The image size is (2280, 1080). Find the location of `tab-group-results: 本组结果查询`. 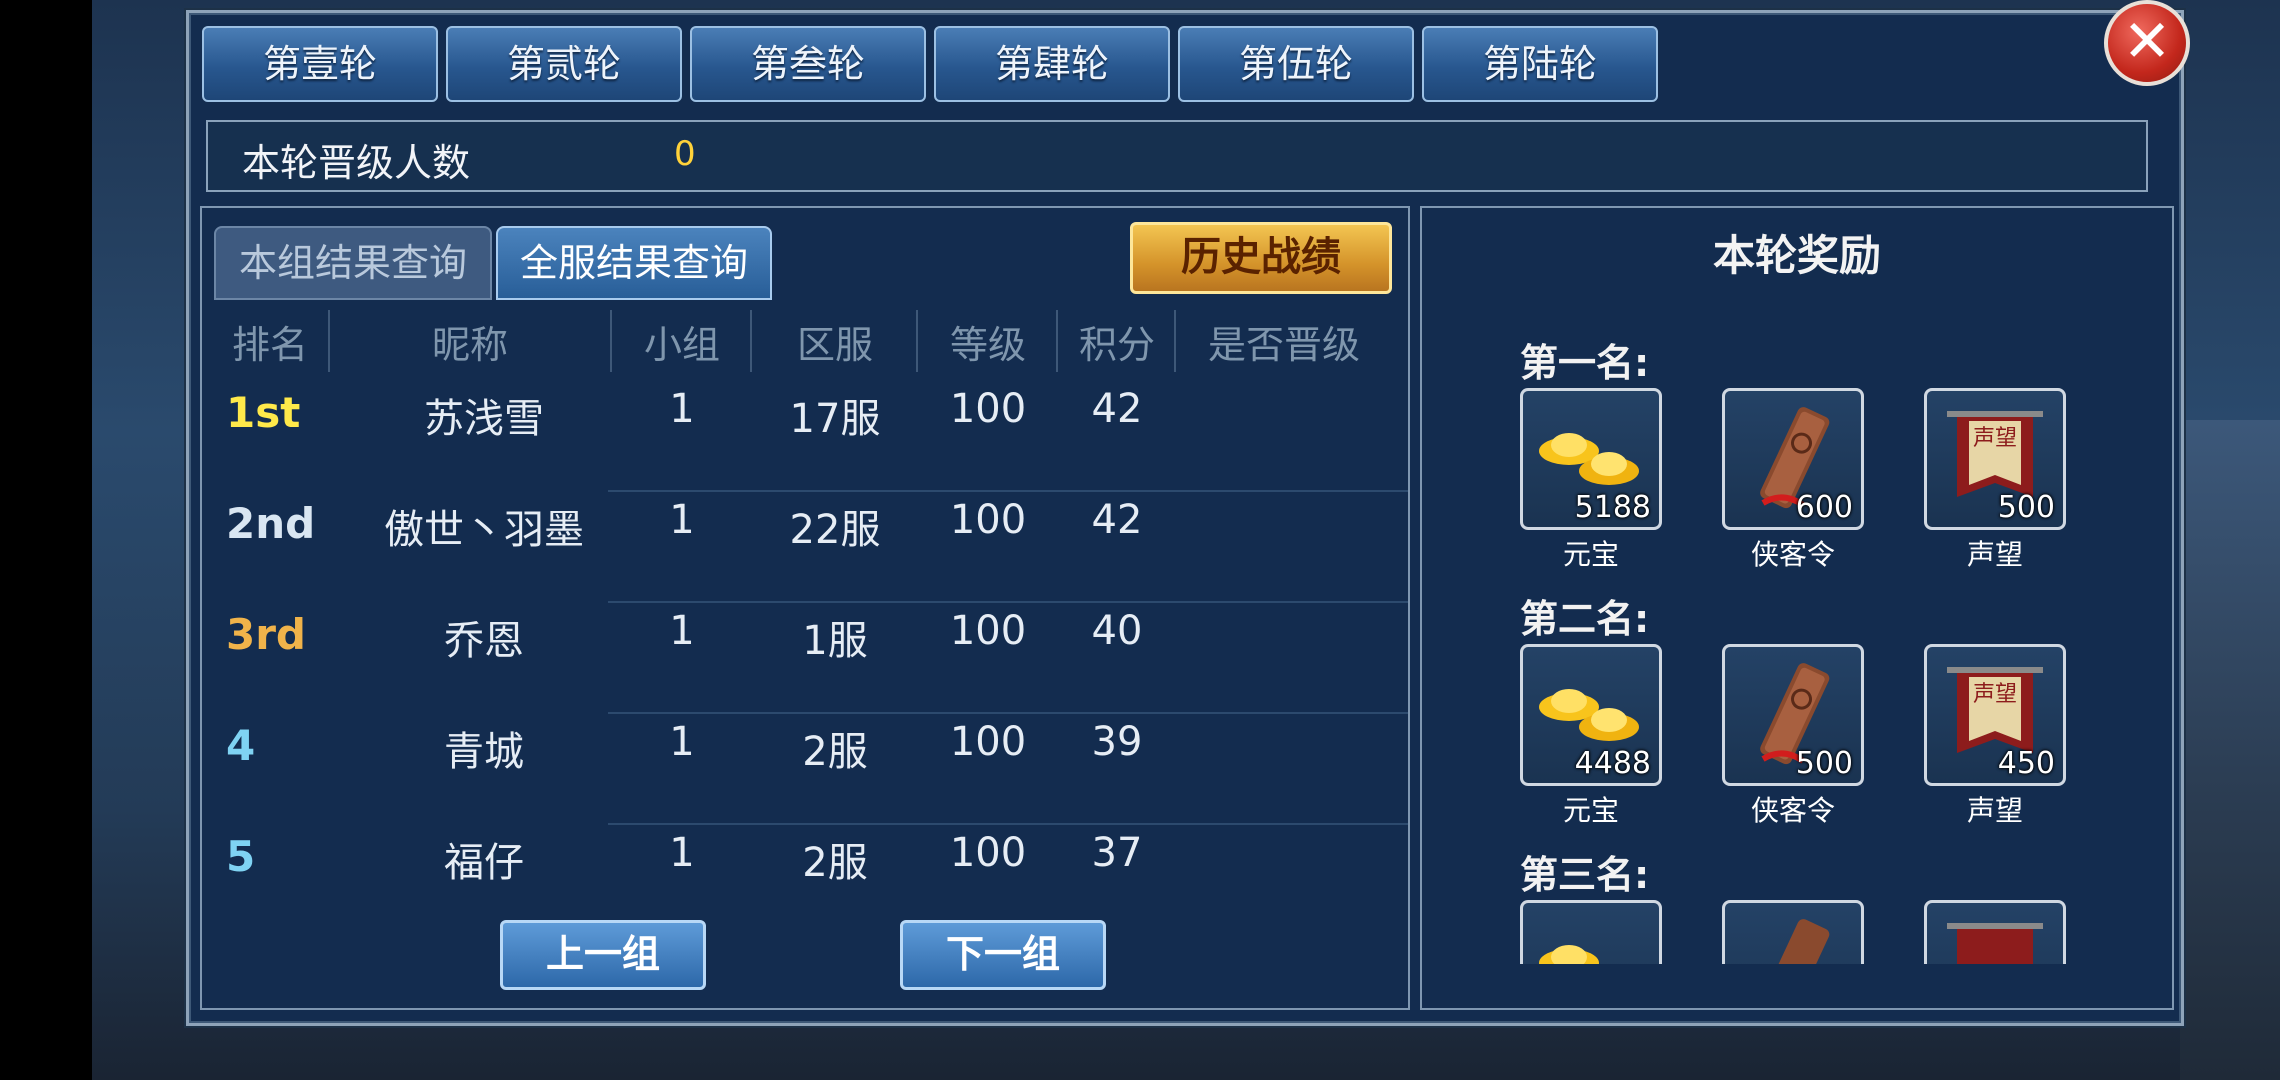

tab-group-results: 本组结果查询 is located at coordinates (353, 263).